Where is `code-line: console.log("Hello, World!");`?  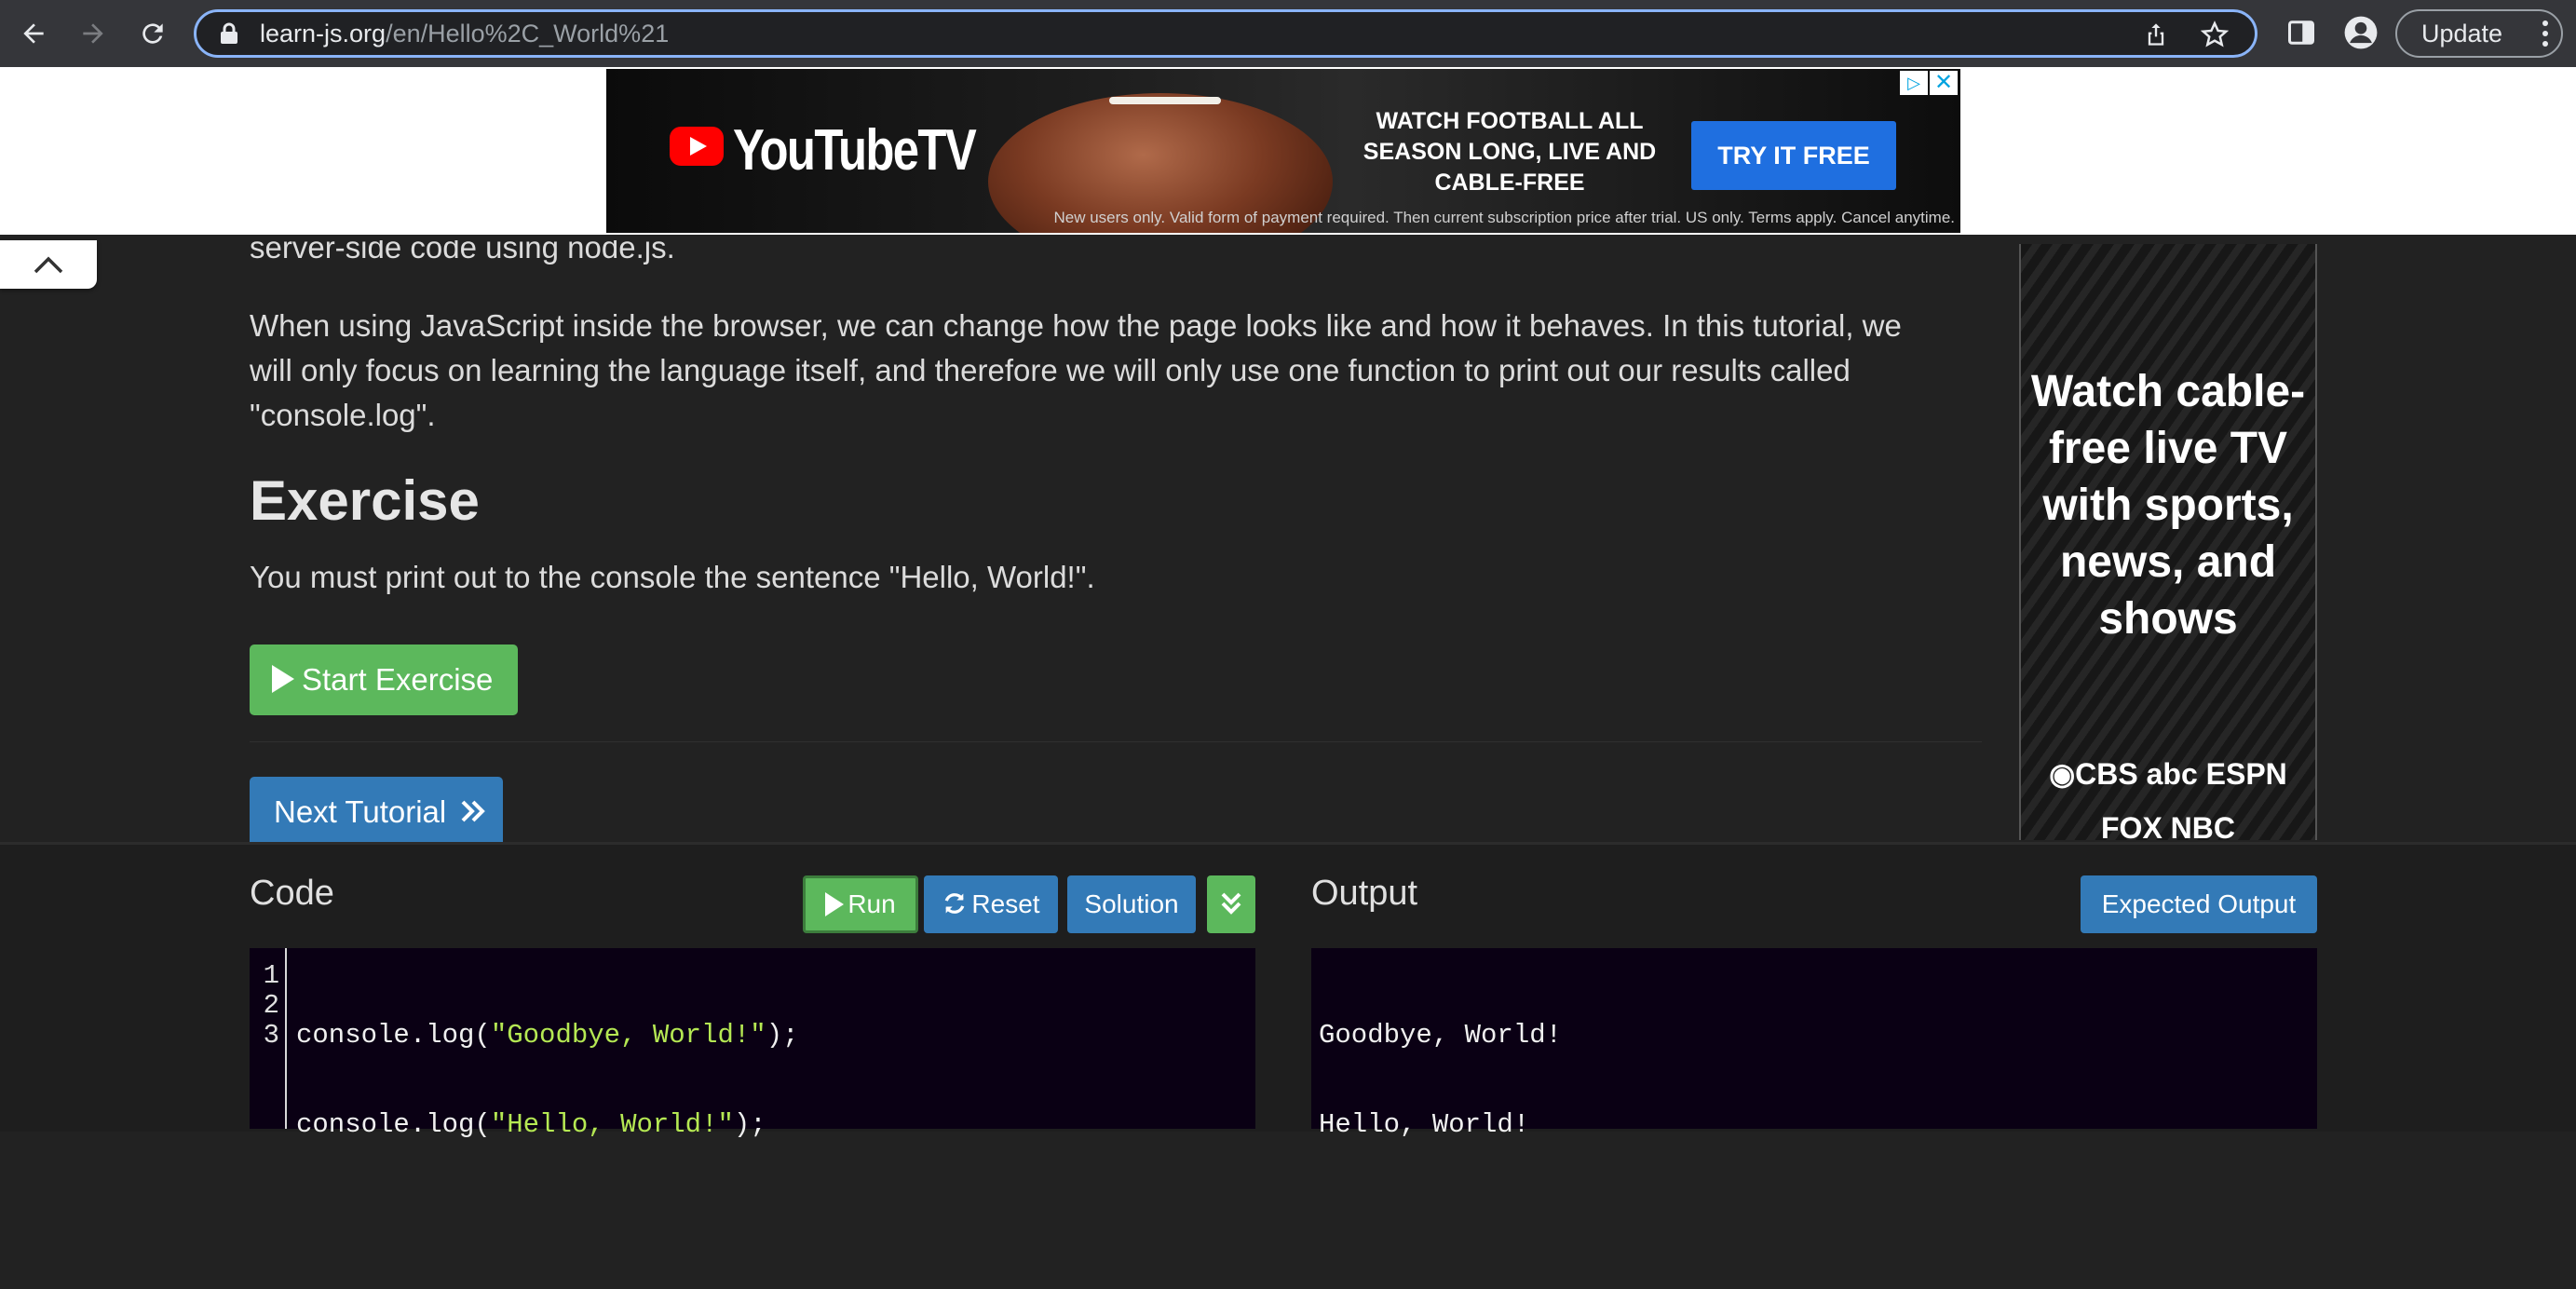
code-line: console.log("Hello, World!"); is located at coordinates (547, 1125).